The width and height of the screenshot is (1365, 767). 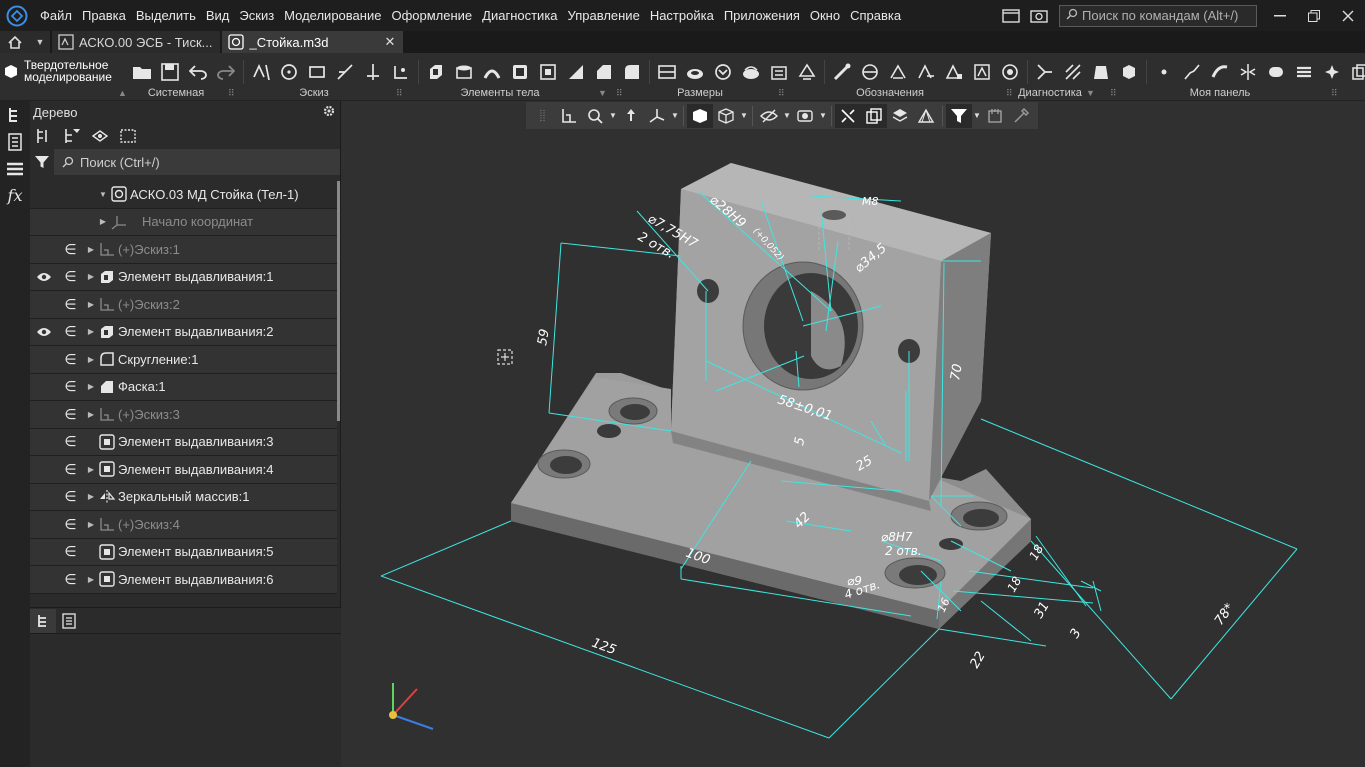 What do you see at coordinates (166, 15) in the screenshot?
I see `menu-select: Выделить` at bounding box center [166, 15].